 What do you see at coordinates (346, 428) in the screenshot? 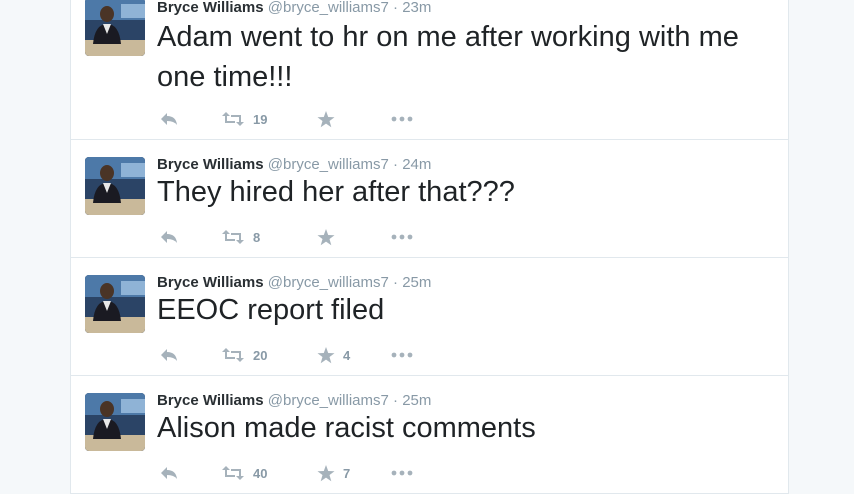
I see `tweet-text: Alison made racist comments` at bounding box center [346, 428].